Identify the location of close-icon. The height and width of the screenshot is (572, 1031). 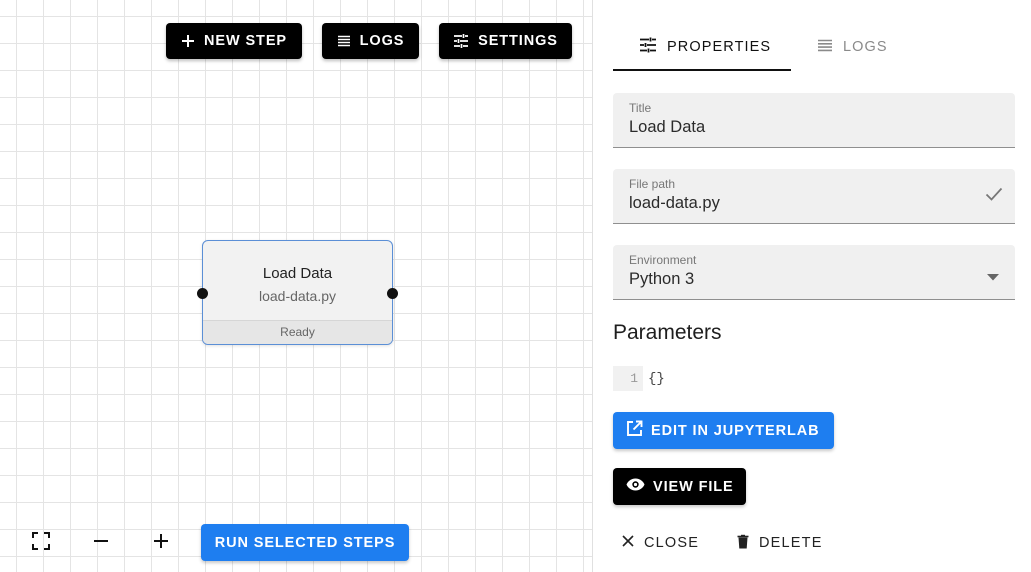
(628, 543).